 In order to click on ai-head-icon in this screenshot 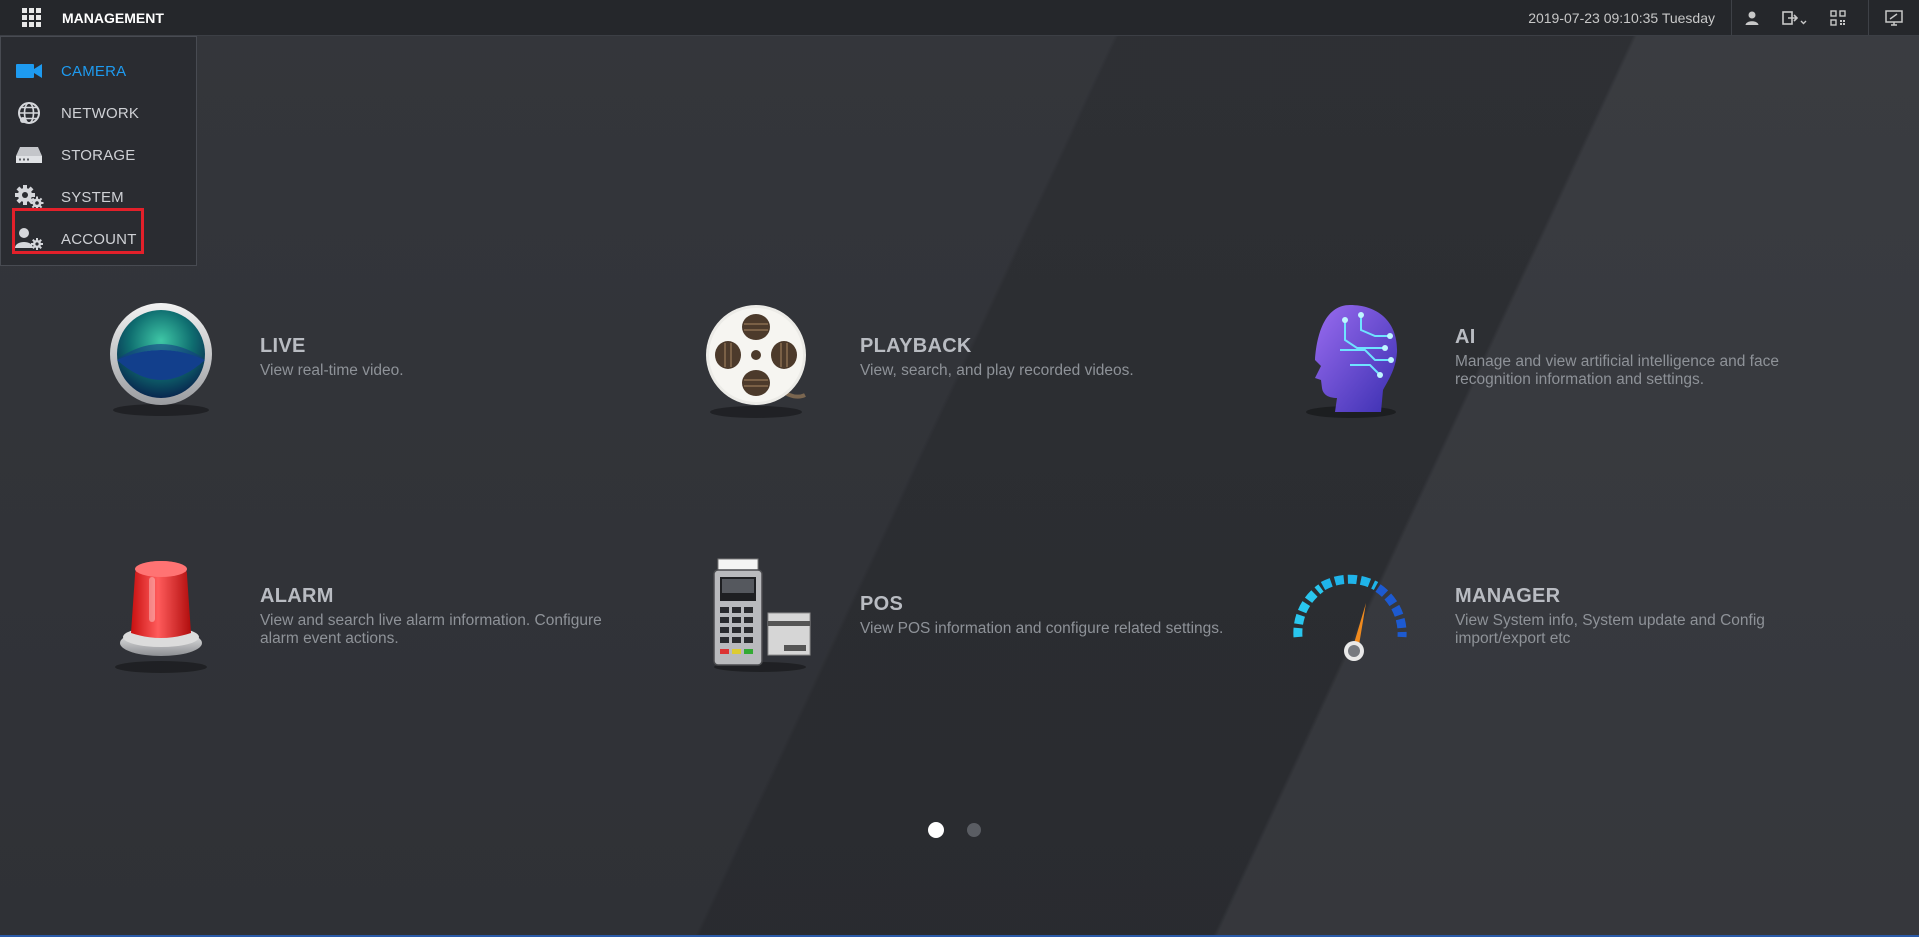, I will do `click(1360, 365)`.